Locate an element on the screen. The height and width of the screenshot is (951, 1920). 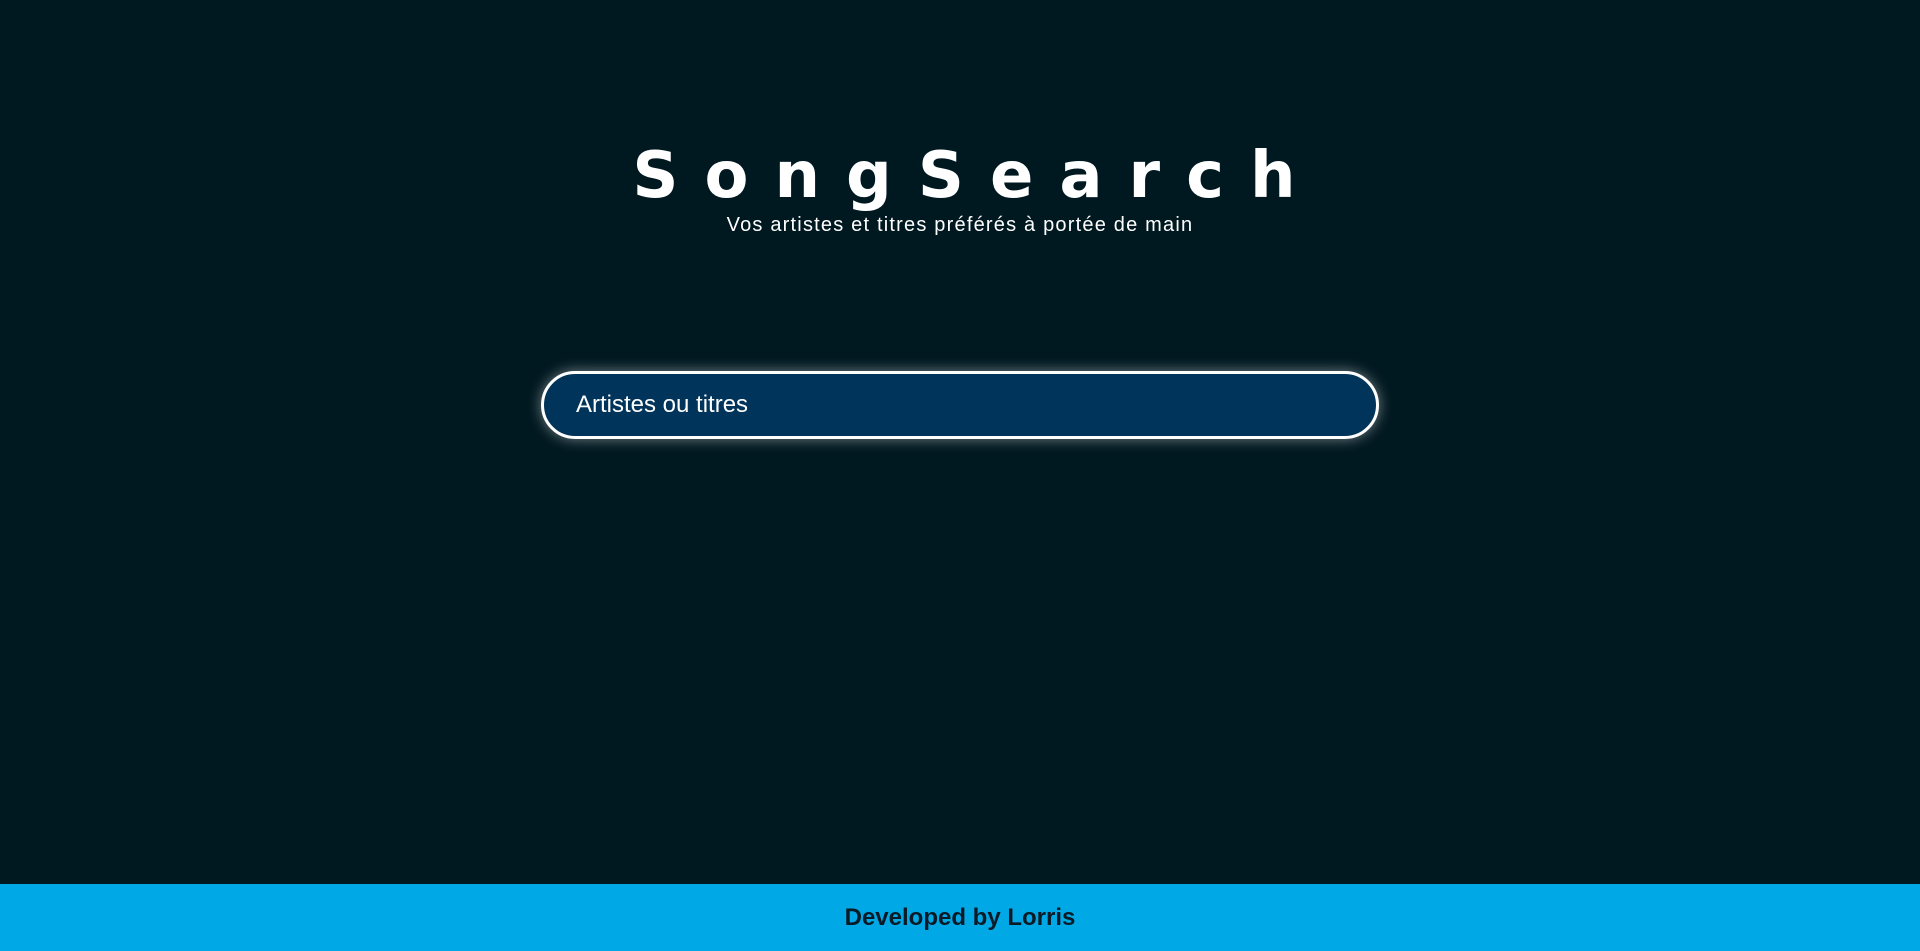
search-input is located at coordinates (960, 405).